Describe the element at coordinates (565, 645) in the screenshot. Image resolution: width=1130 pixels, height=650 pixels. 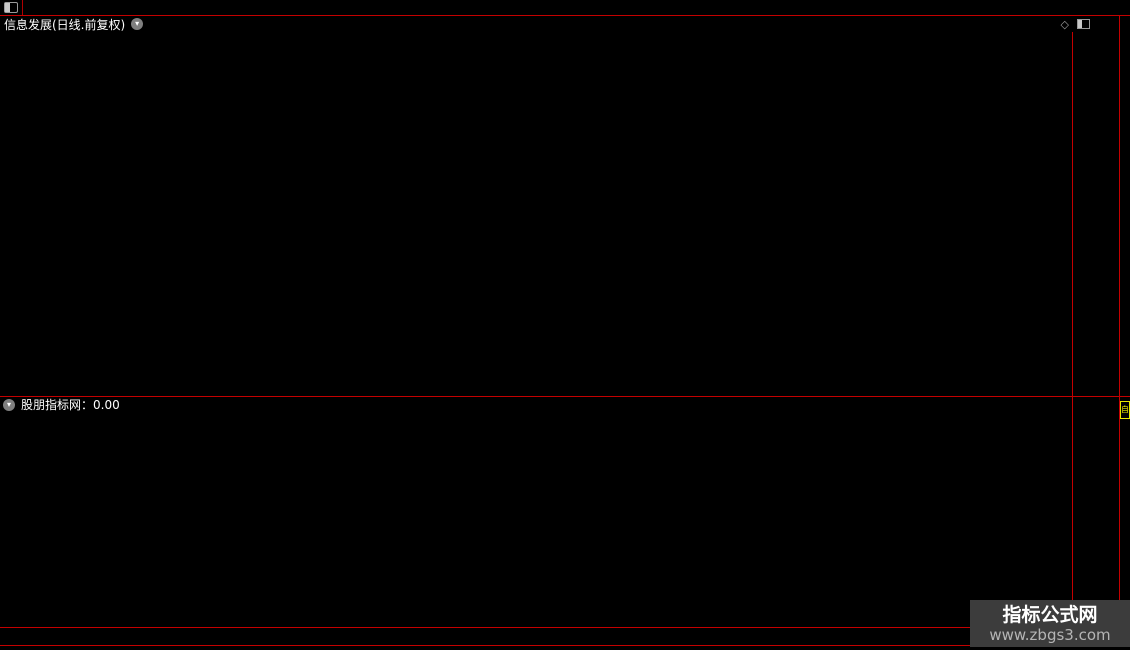
I see `time-axis-bottom-line` at that location.